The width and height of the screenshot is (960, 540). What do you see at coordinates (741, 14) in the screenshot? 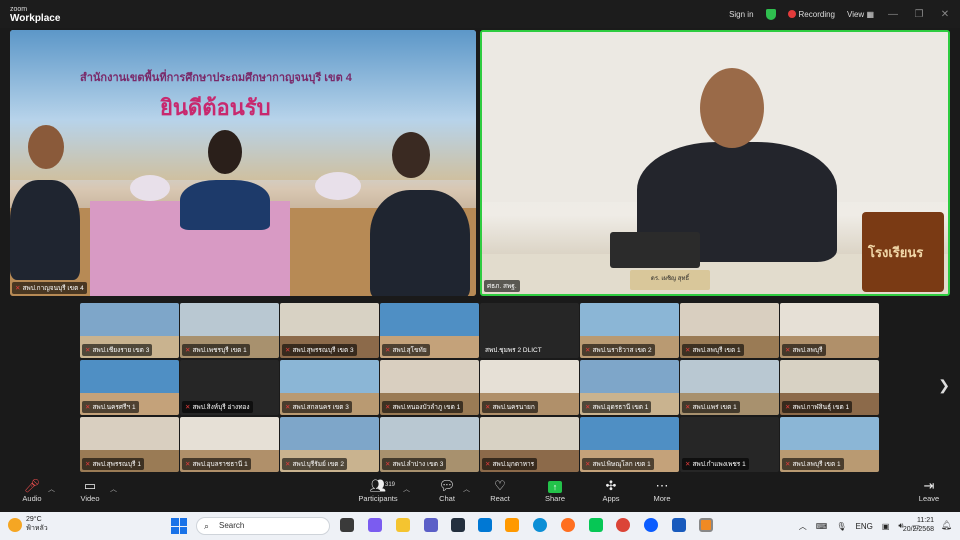
I see `sign-in-link: Sign in` at bounding box center [741, 14].